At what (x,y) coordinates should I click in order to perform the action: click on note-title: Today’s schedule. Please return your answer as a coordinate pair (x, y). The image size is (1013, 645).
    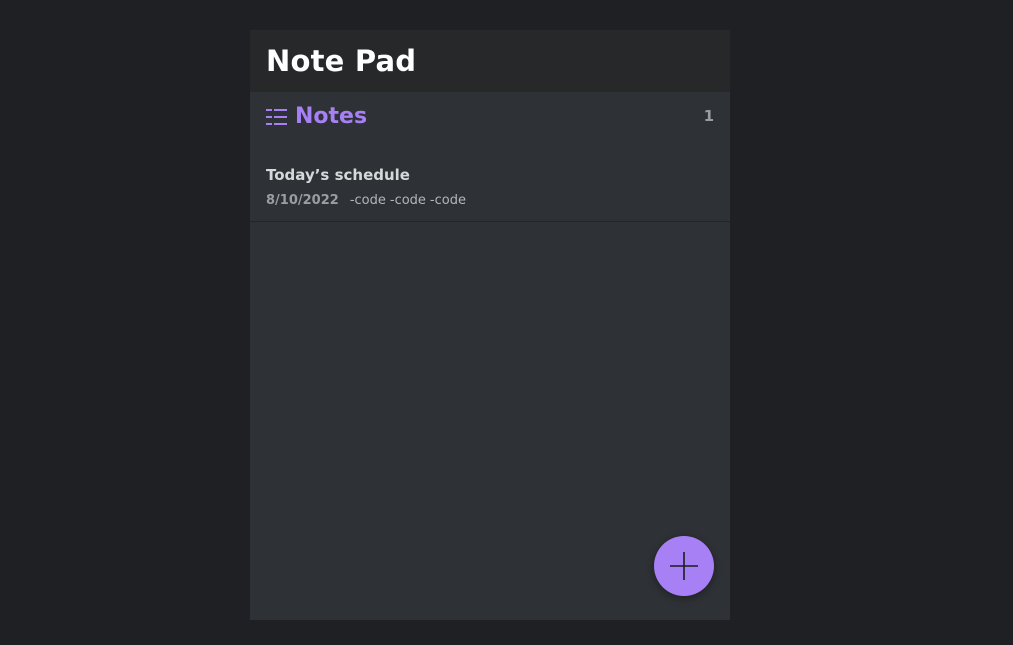
    Looking at the image, I should click on (338, 175).